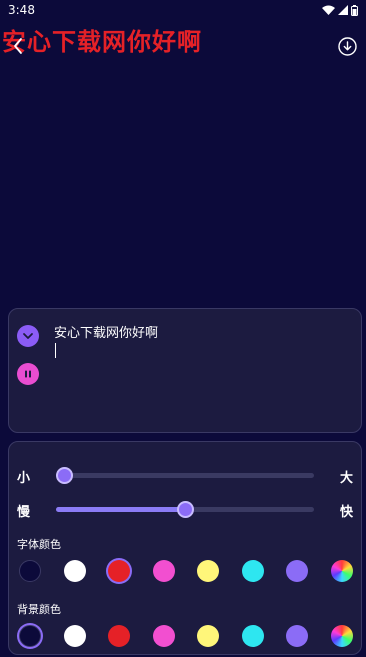 This screenshot has height=657, width=366. What do you see at coordinates (186, 636) in the screenshot?
I see `bg-color-swatches` at bounding box center [186, 636].